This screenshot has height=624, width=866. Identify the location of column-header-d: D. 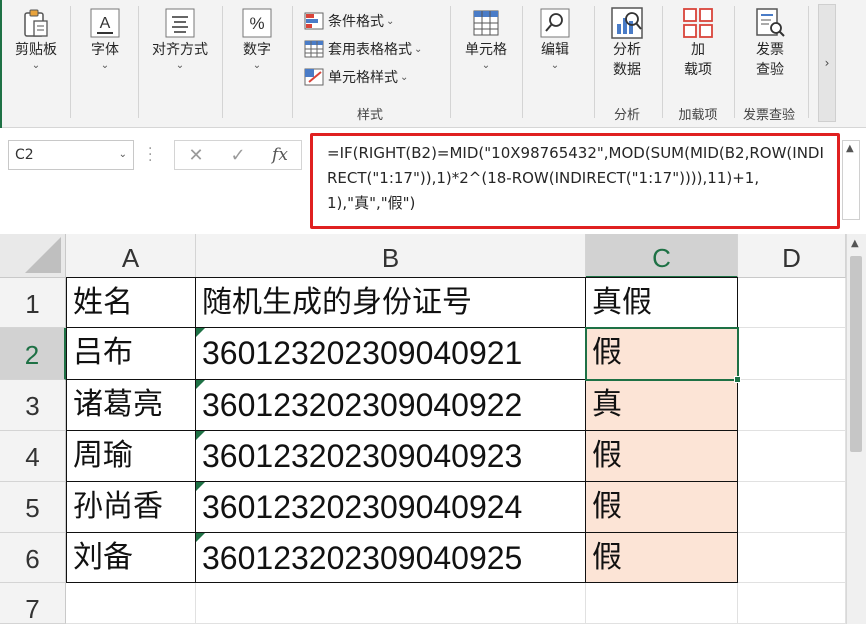
(792, 256).